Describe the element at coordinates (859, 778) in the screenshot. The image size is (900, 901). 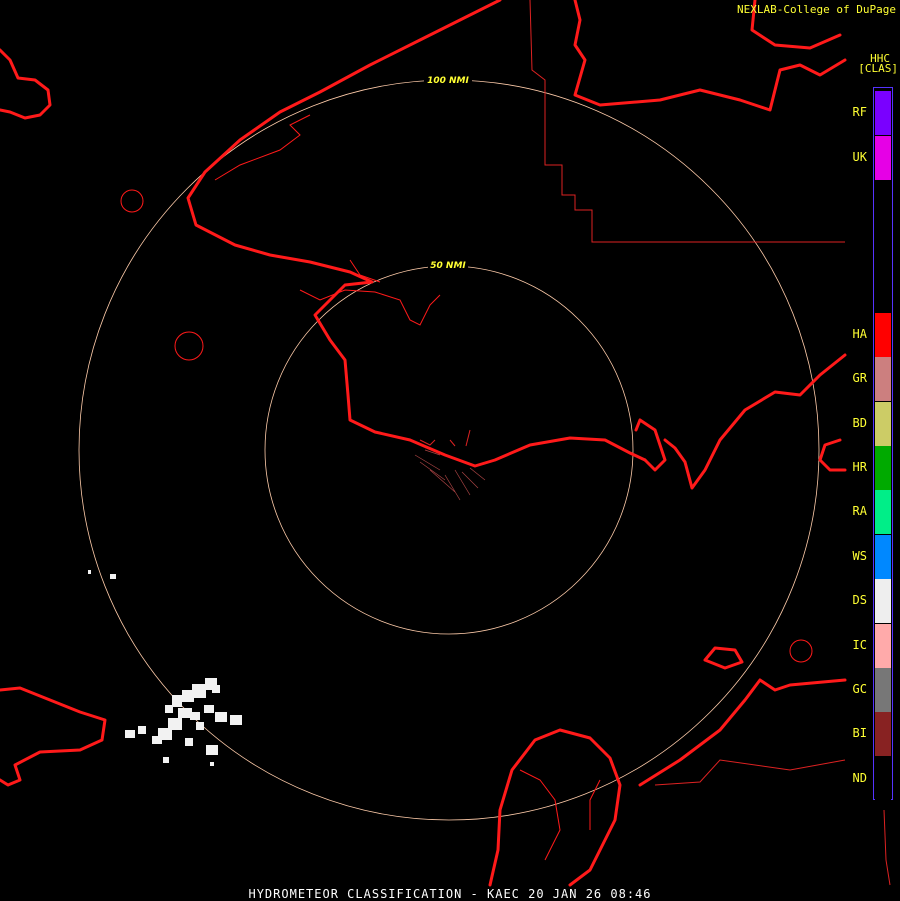
I see `legend-label-nd: ND` at that location.